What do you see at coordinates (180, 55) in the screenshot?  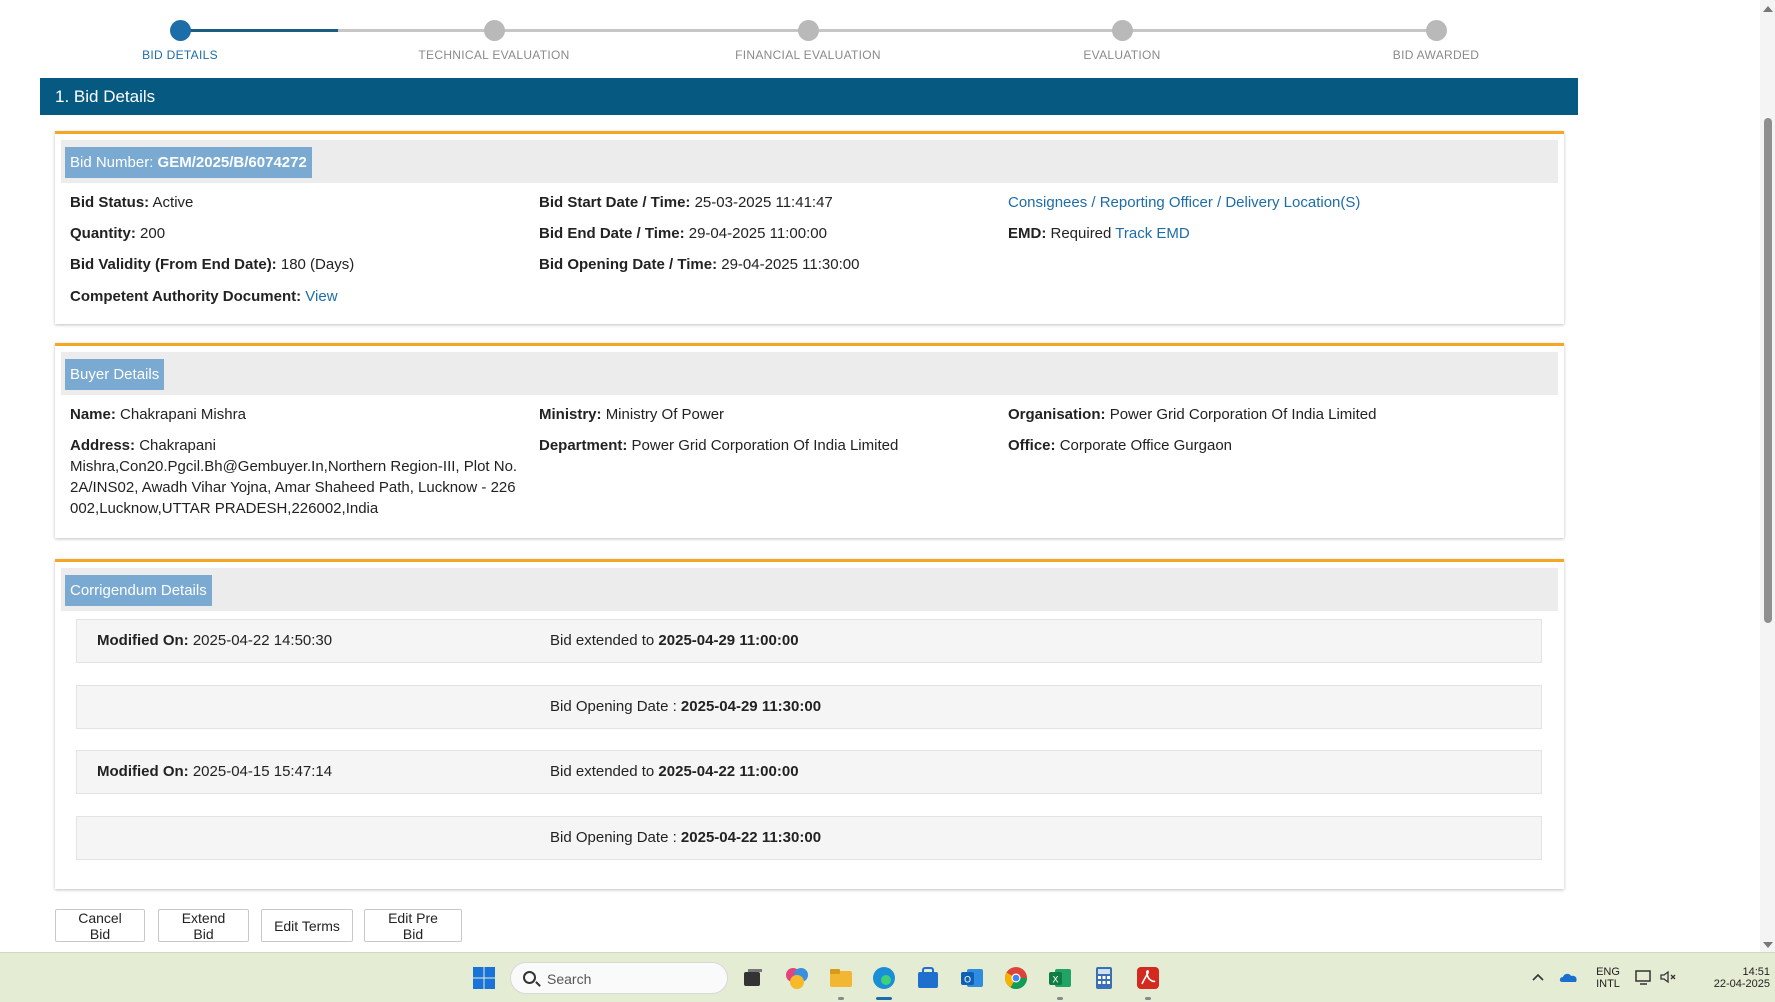 I see `step-label-bid-details: BID DETAILS` at bounding box center [180, 55].